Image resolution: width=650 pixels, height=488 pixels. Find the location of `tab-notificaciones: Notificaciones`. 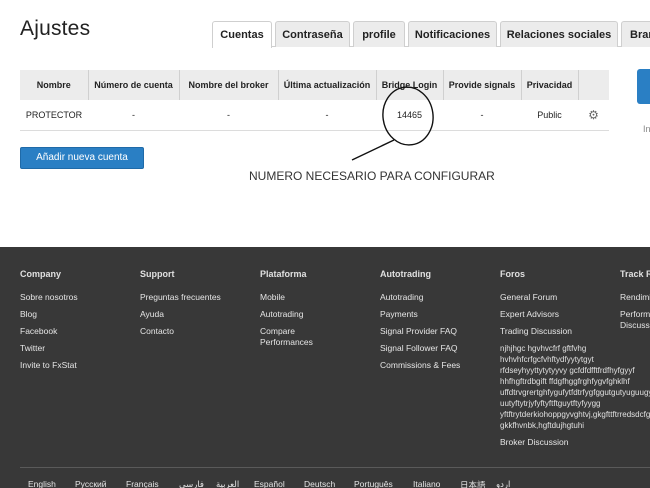

tab-notificaciones: Notificaciones is located at coordinates (452, 34).